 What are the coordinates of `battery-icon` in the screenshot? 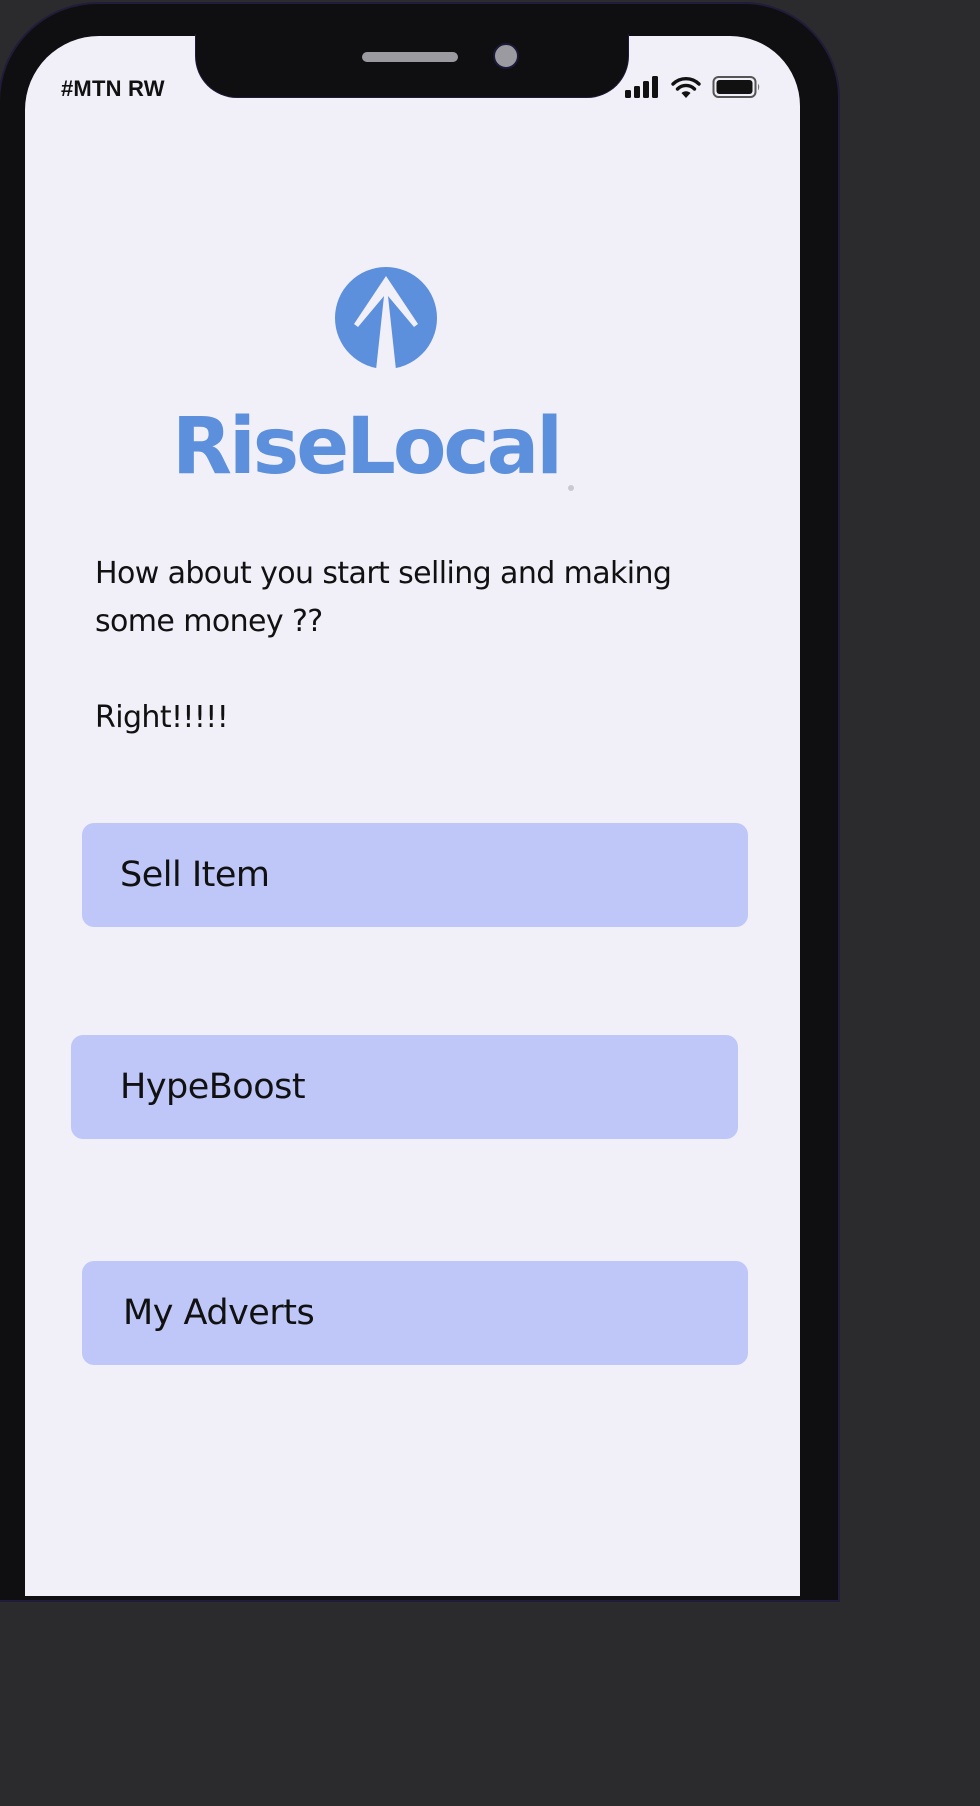 It's located at (736, 87).